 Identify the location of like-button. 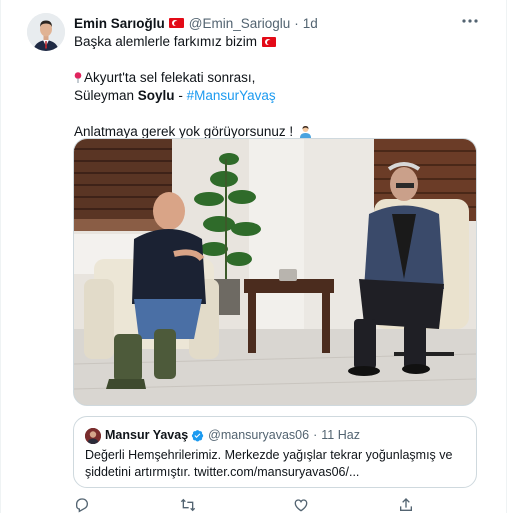
(301, 505).